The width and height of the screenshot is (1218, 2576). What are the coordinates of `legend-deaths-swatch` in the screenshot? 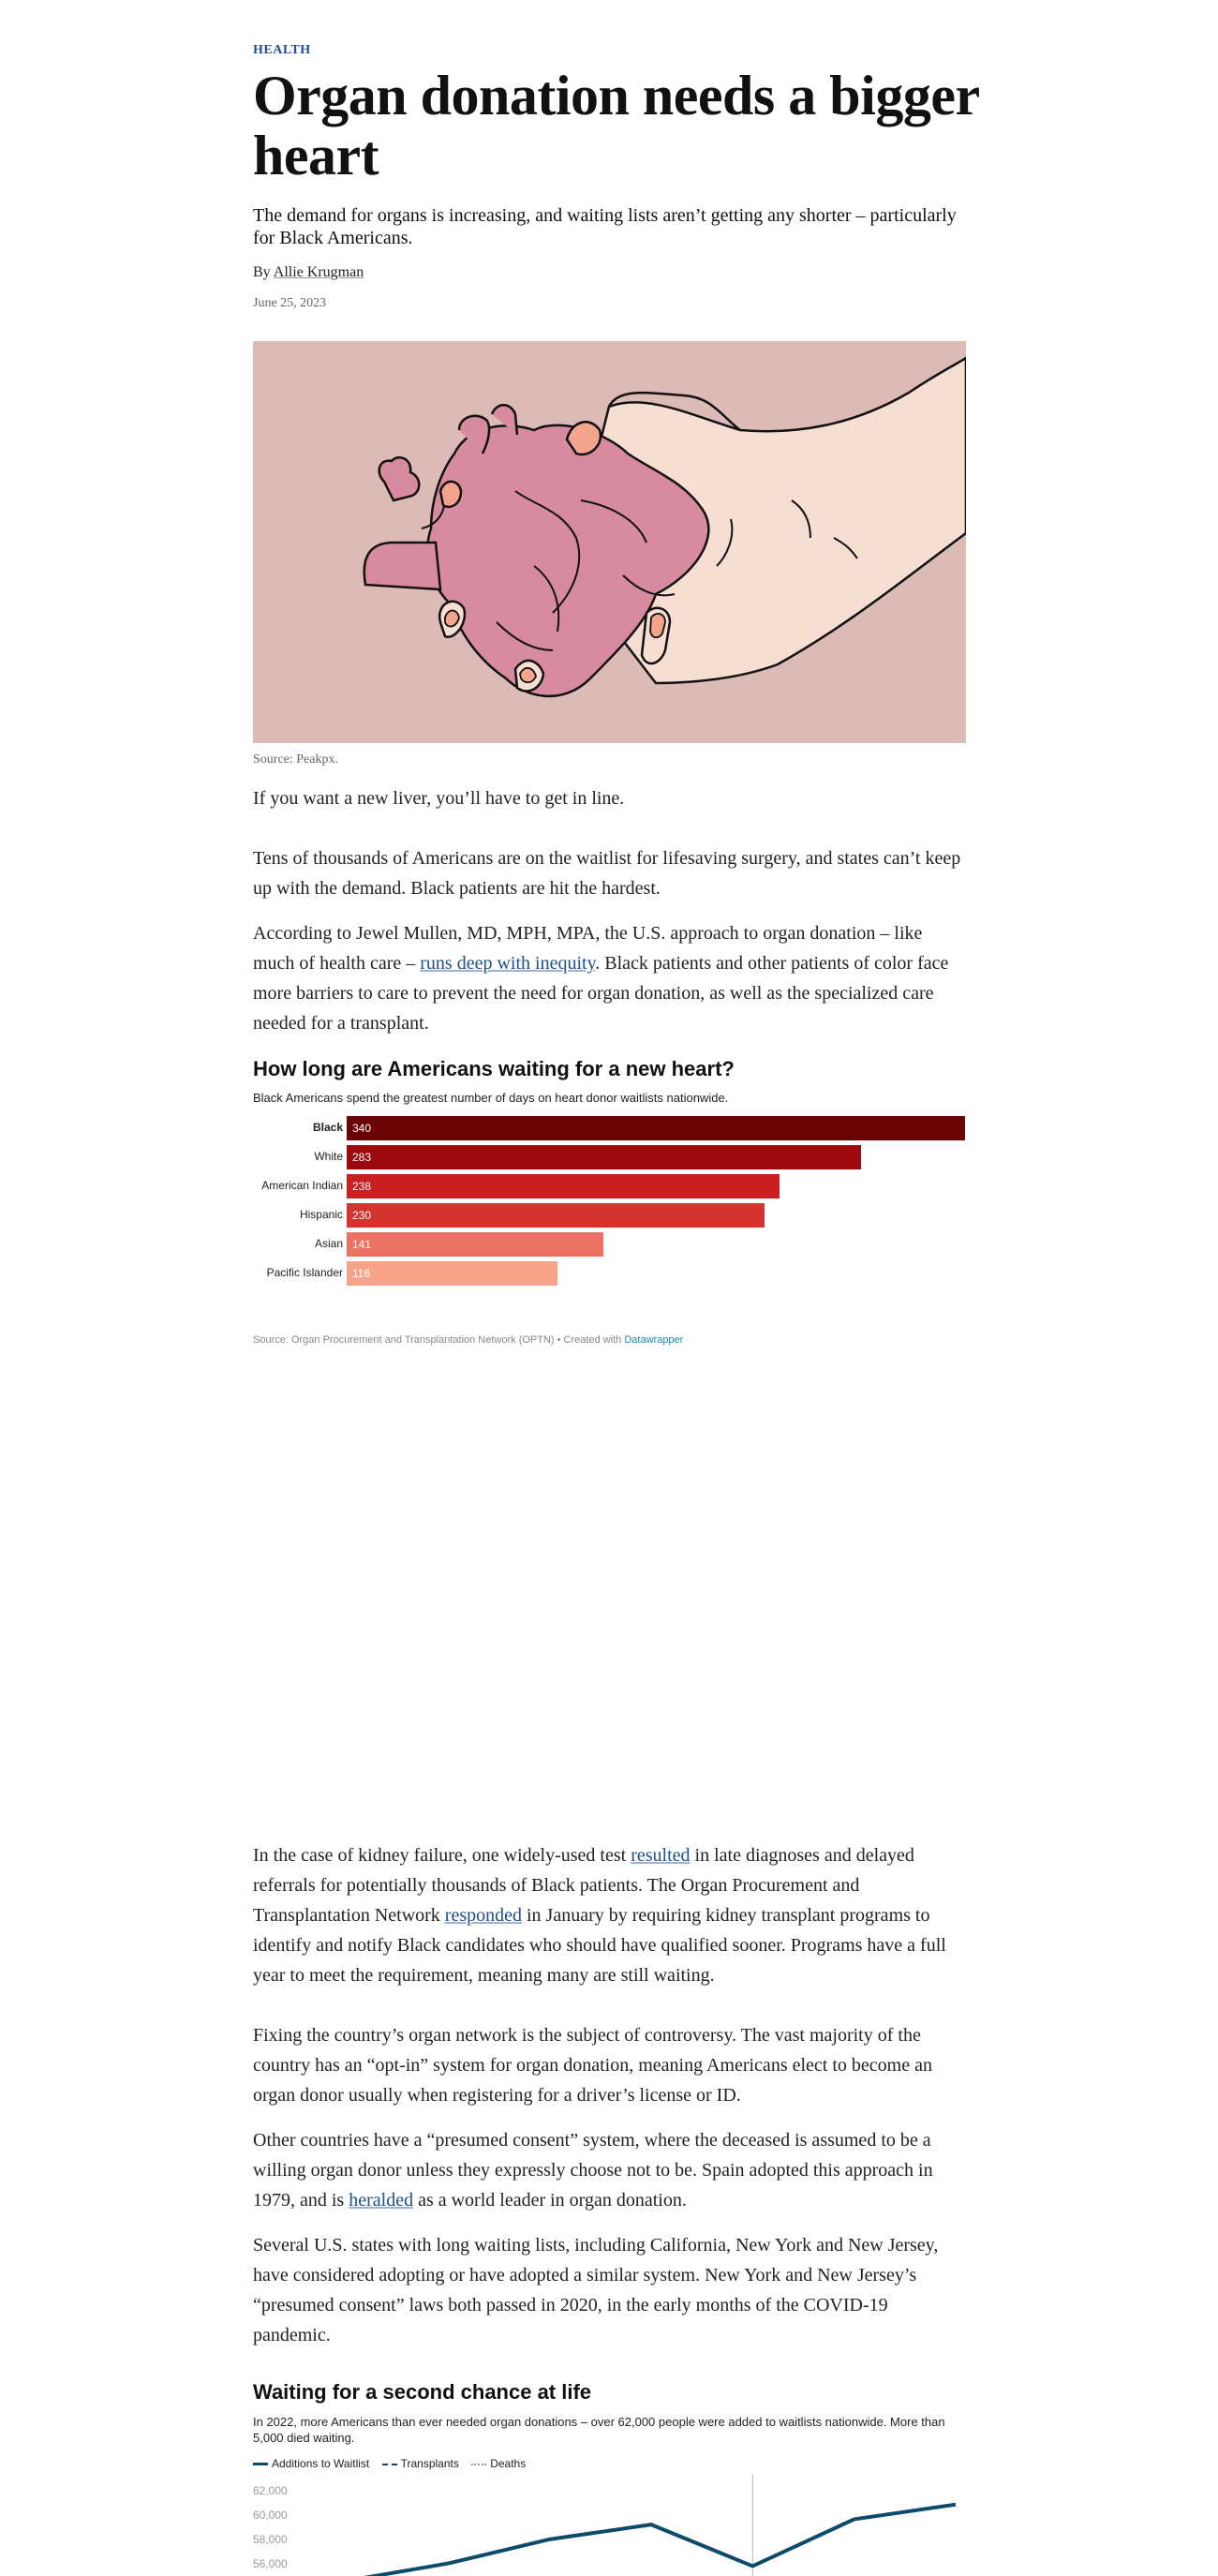 It's located at (479, 2464).